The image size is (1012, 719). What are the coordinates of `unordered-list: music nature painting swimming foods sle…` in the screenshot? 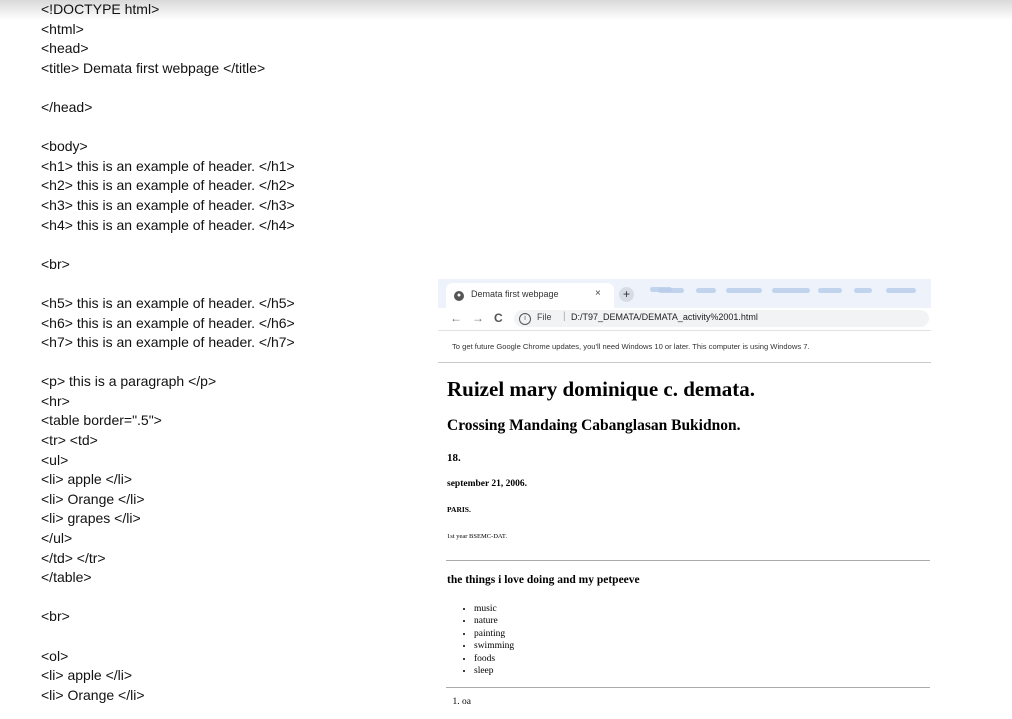 It's located at (488, 640).